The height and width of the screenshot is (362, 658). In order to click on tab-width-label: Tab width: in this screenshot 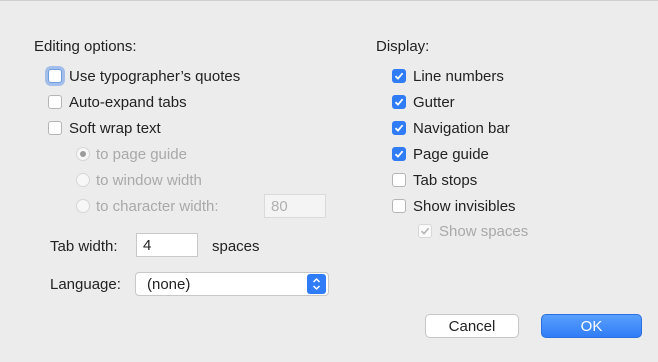, I will do `click(84, 246)`.